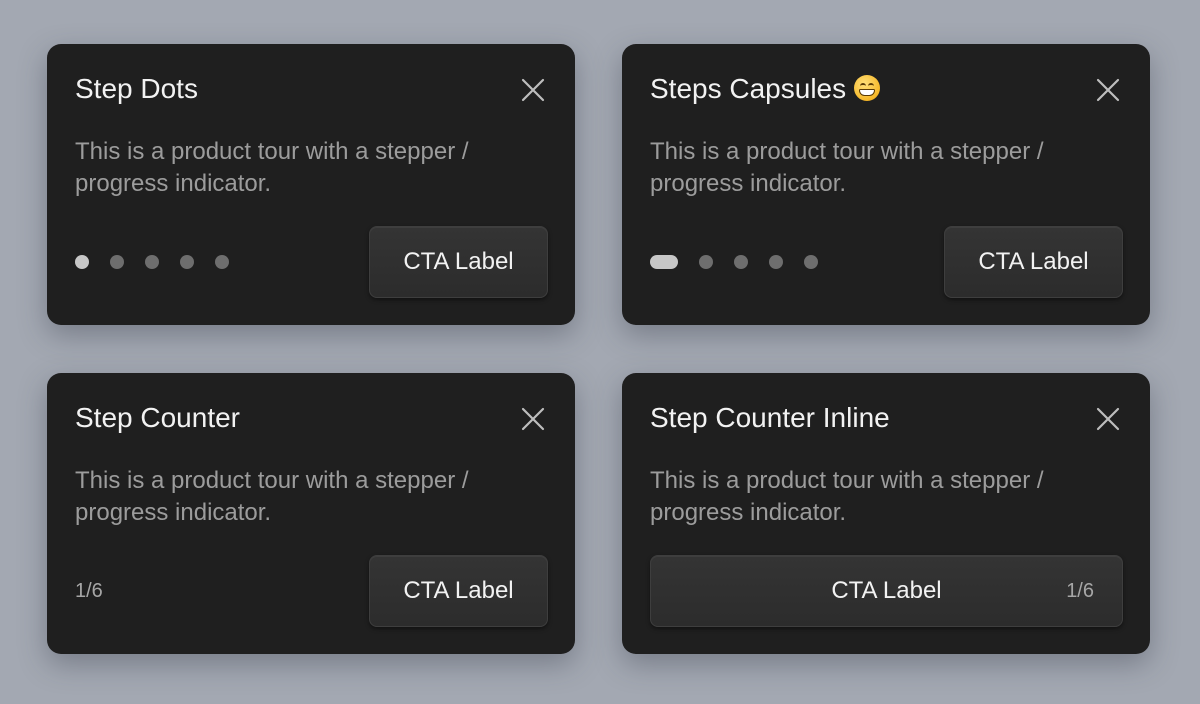  Describe the element at coordinates (157, 417) in the screenshot. I see `card-title: Step Counter` at that location.